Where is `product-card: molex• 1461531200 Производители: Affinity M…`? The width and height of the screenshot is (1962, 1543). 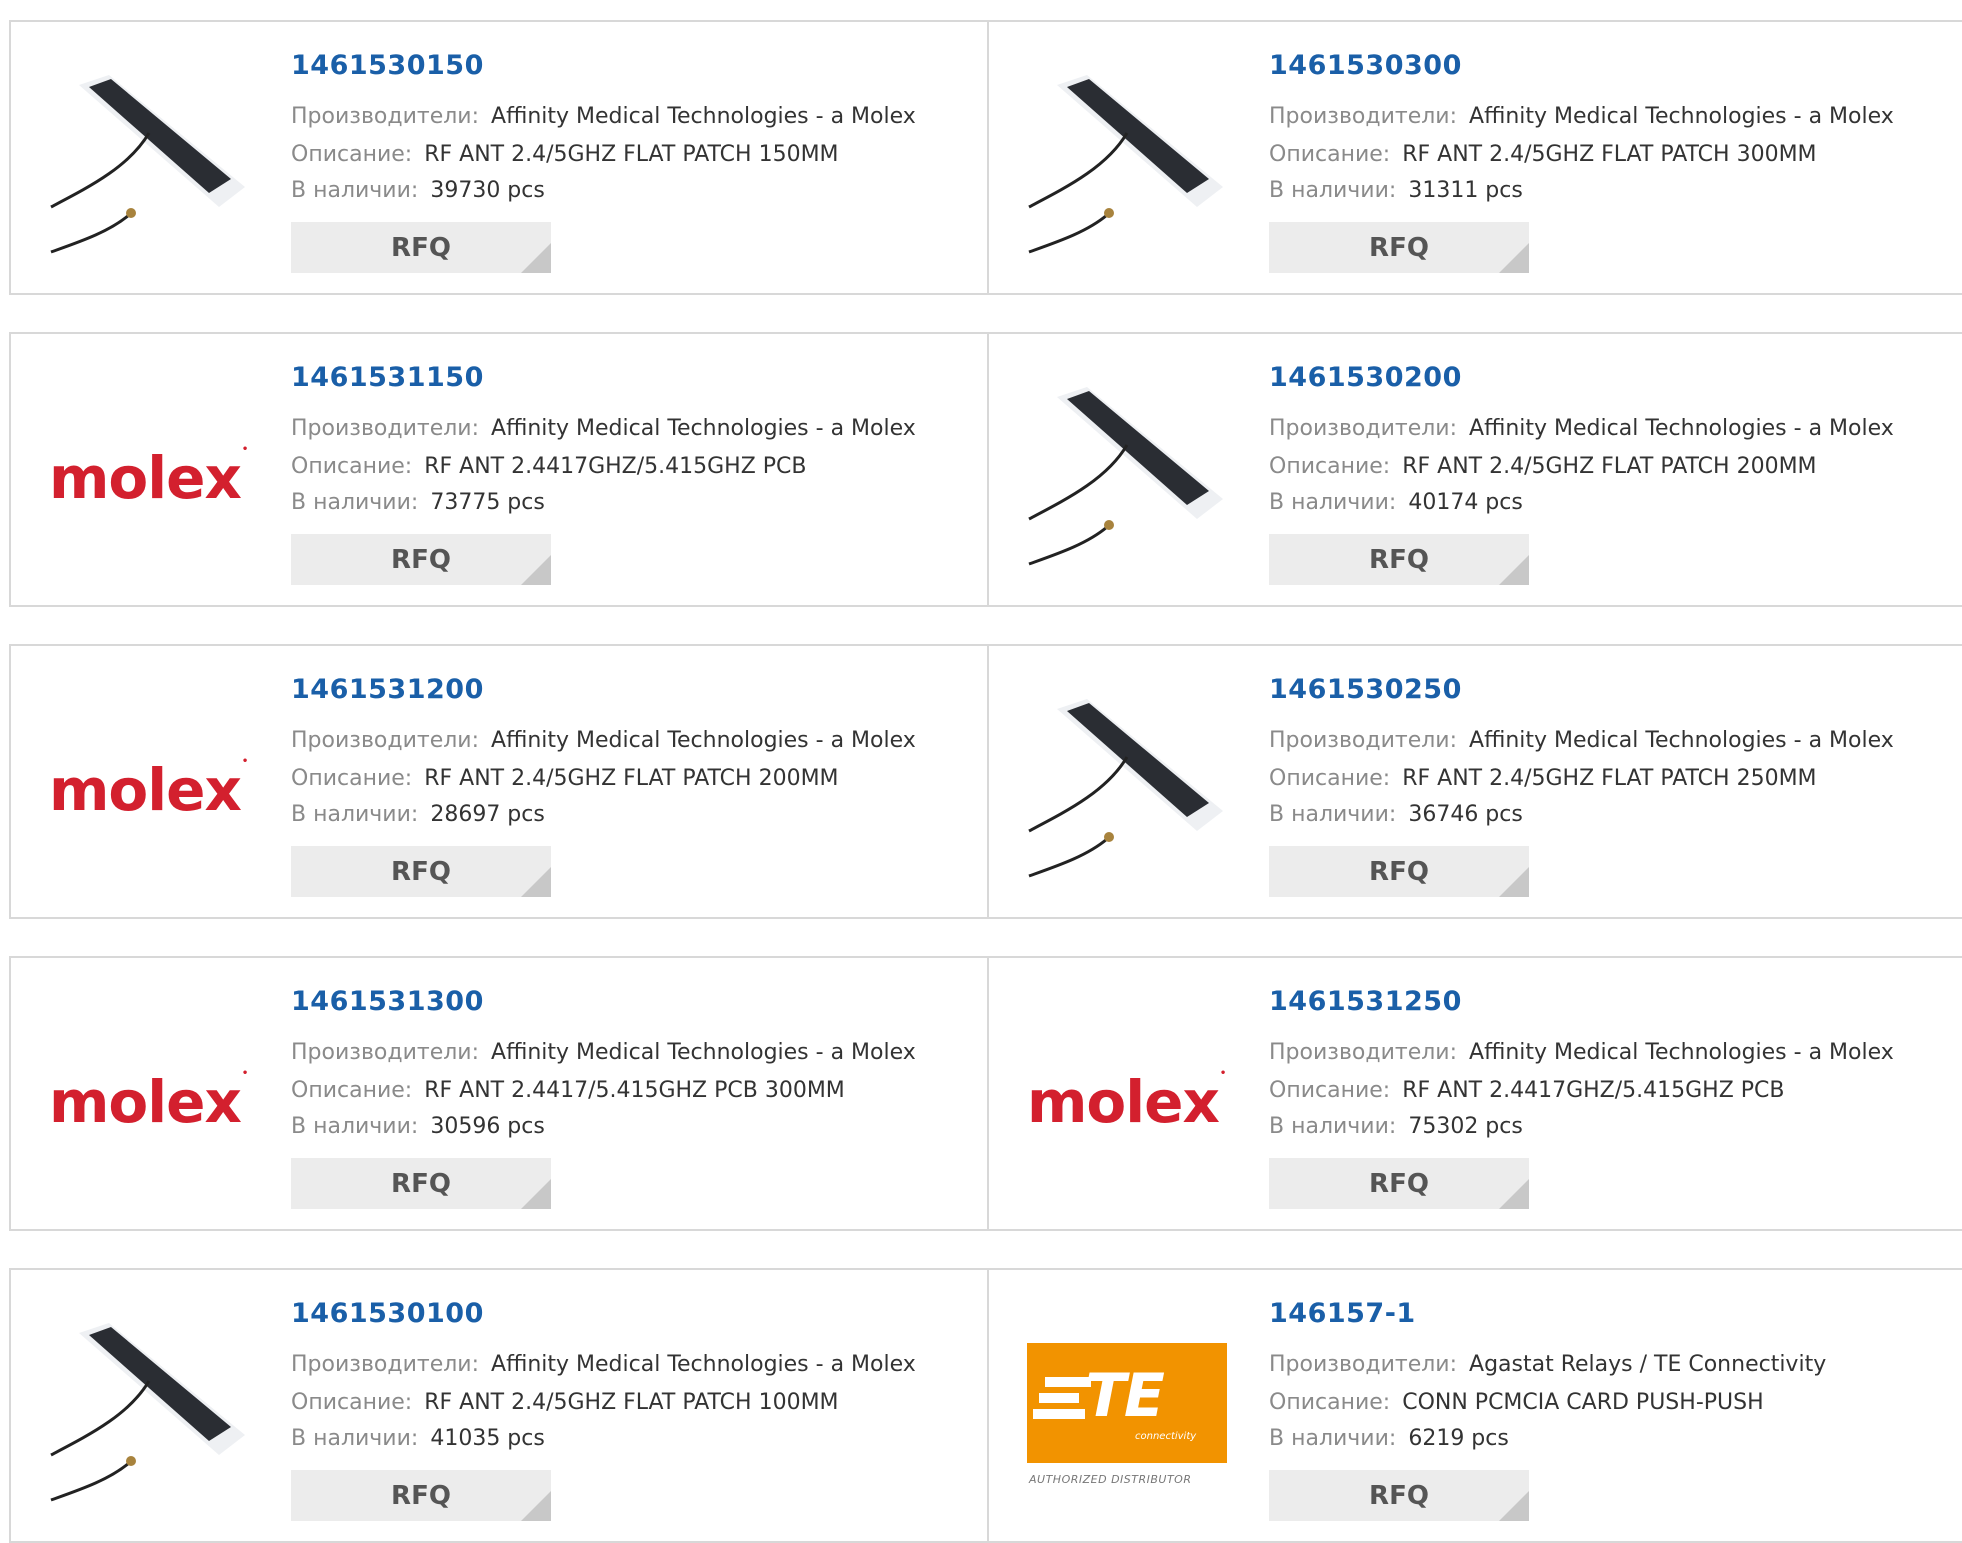
product-card: molex• 1461531200 Производители: Affinity M… is located at coordinates (500, 781).